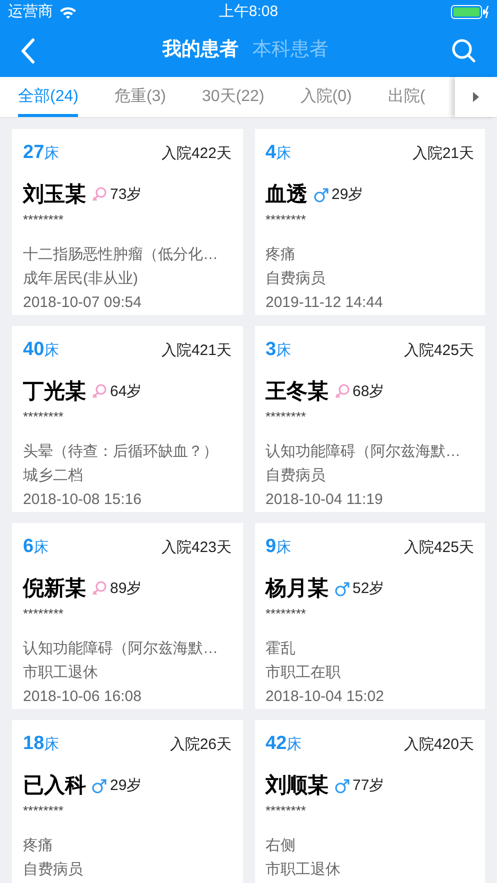 The height and width of the screenshot is (883, 497). What do you see at coordinates (54, 589) in the screenshot?
I see `patient-name: 倪新某` at bounding box center [54, 589].